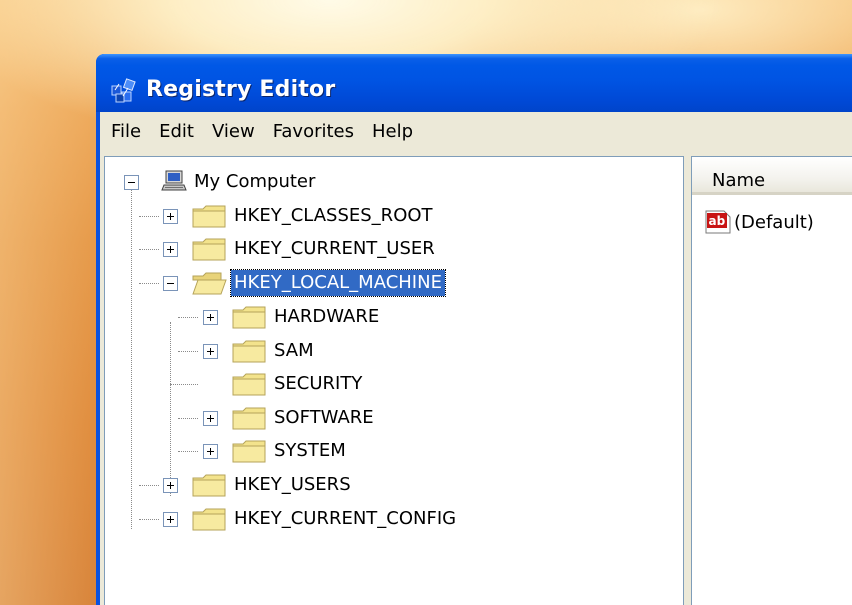 This screenshot has height=605, width=852. What do you see at coordinates (392, 132) in the screenshot?
I see `menu-help: Help` at bounding box center [392, 132].